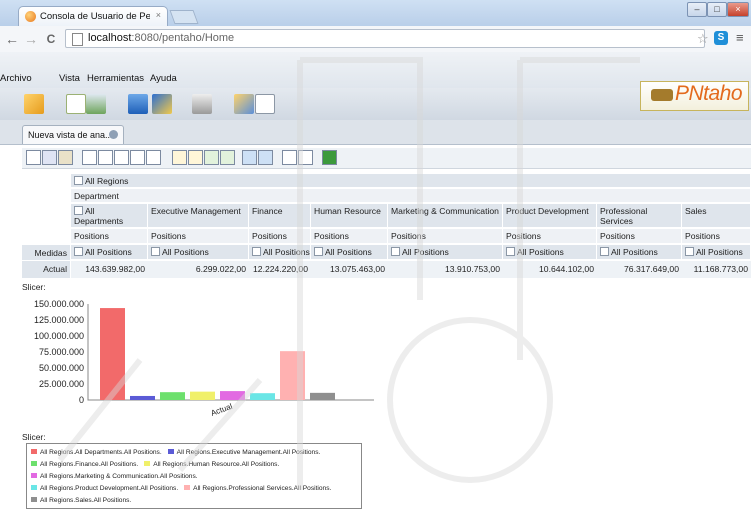 This screenshot has width=751, height=510. Describe the element at coordinates (716, 216) in the screenshot. I see `column-header-dept: Sales` at that location.